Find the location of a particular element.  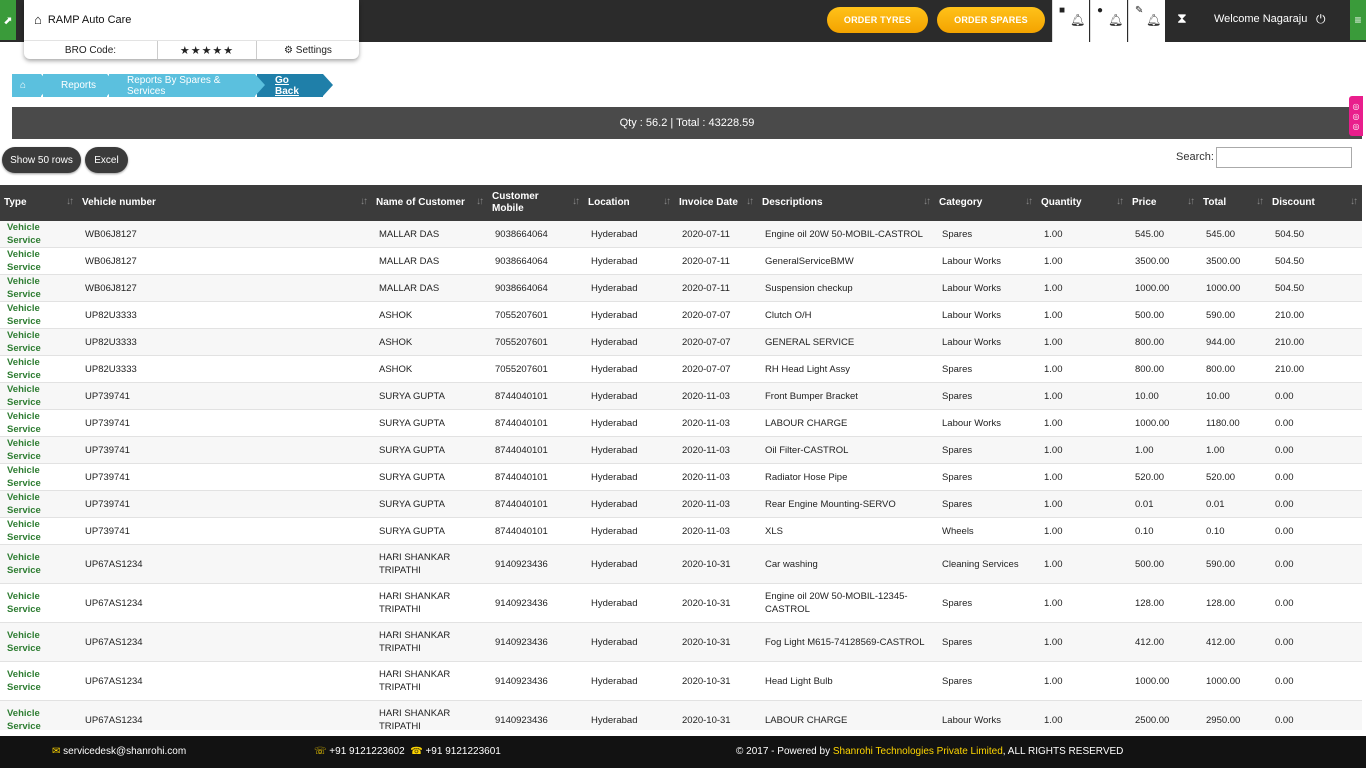

footer-phones: ☏ +91 9121223602 ☎ +91 9121223601 is located at coordinates (407, 751).